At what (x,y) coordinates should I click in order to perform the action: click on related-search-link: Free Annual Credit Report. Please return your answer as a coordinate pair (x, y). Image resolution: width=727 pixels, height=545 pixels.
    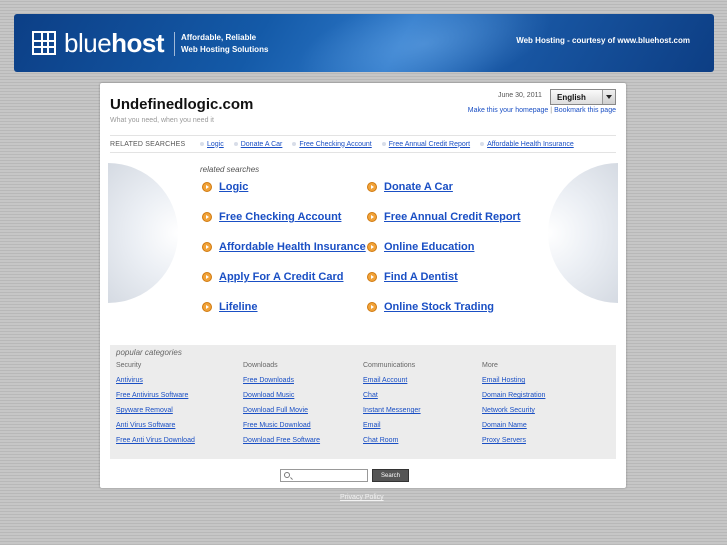
    Looking at the image, I should click on (444, 217).